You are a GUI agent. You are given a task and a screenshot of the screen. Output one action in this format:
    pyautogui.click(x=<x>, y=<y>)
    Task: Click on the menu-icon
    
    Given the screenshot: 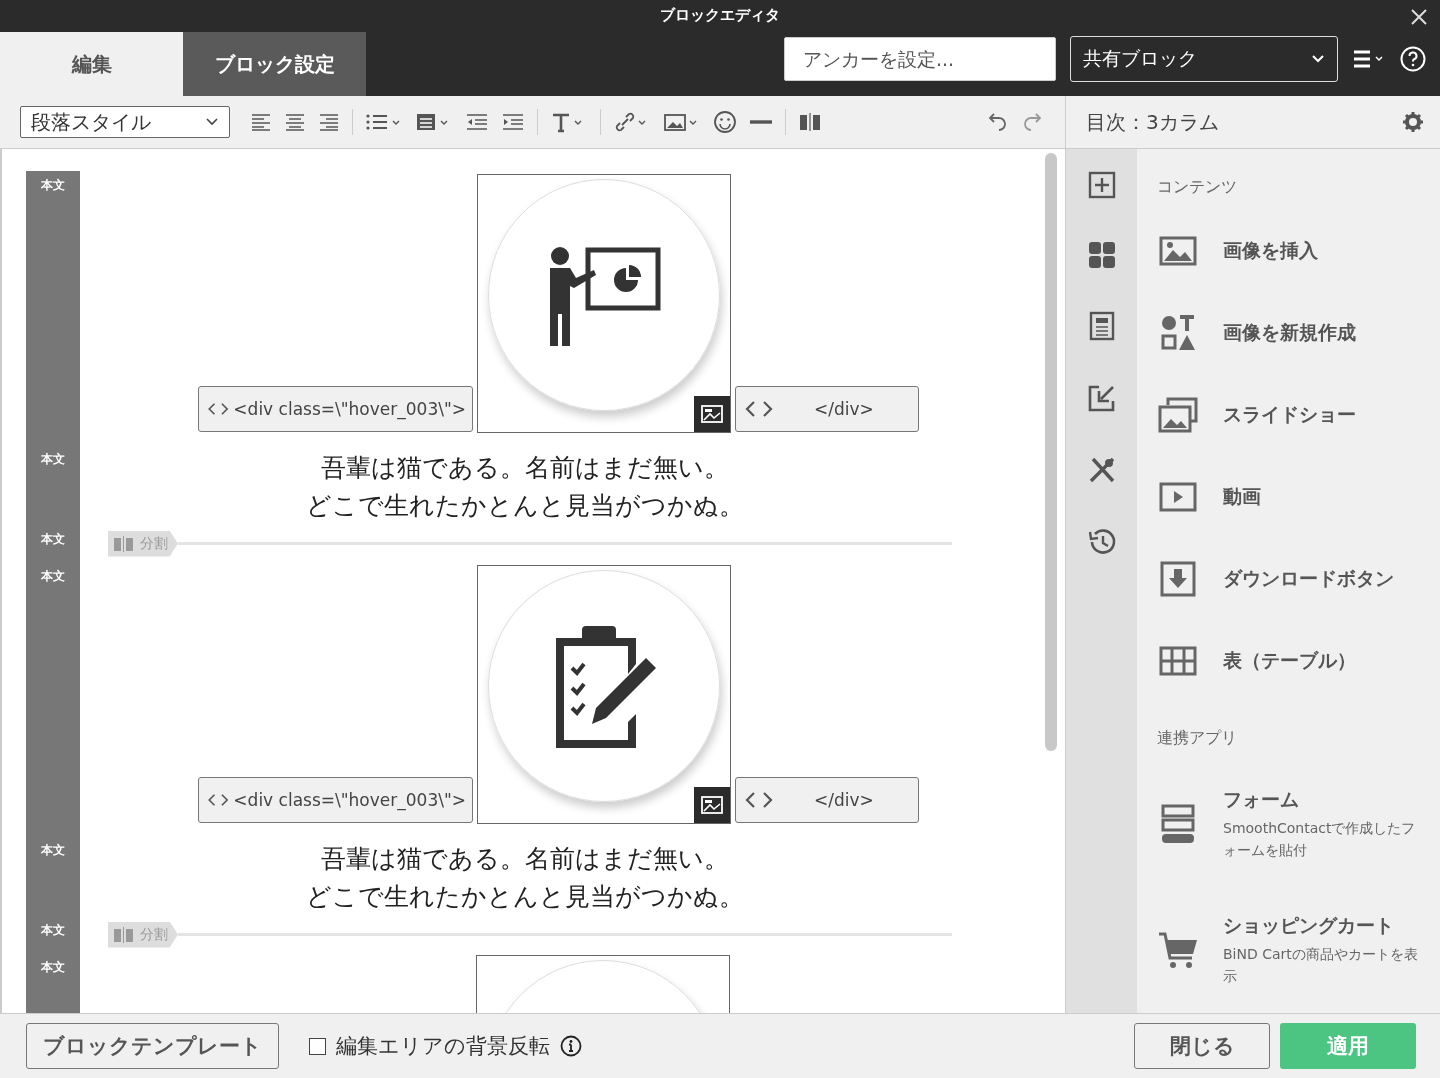 What is the action you would take?
    pyautogui.click(x=1369, y=59)
    